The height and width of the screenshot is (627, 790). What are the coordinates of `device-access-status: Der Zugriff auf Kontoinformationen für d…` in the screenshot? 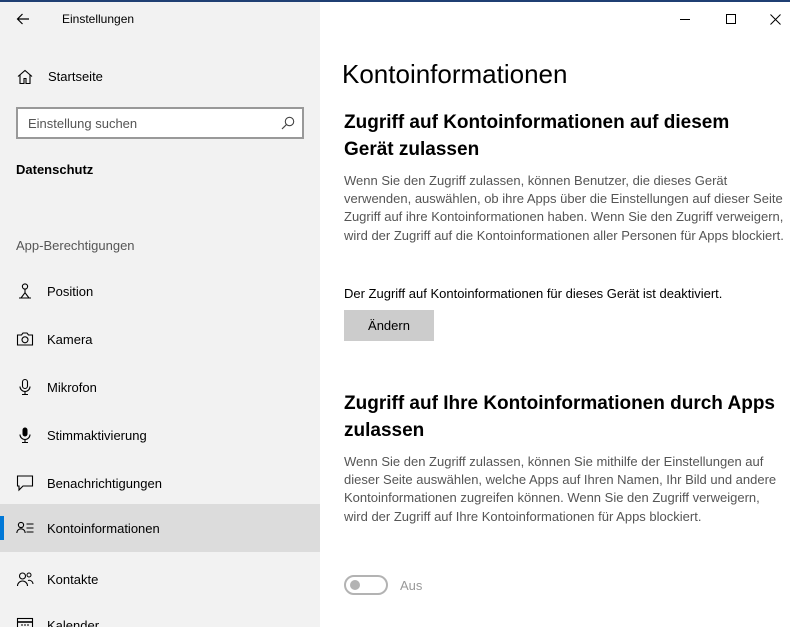 It's located at (533, 293).